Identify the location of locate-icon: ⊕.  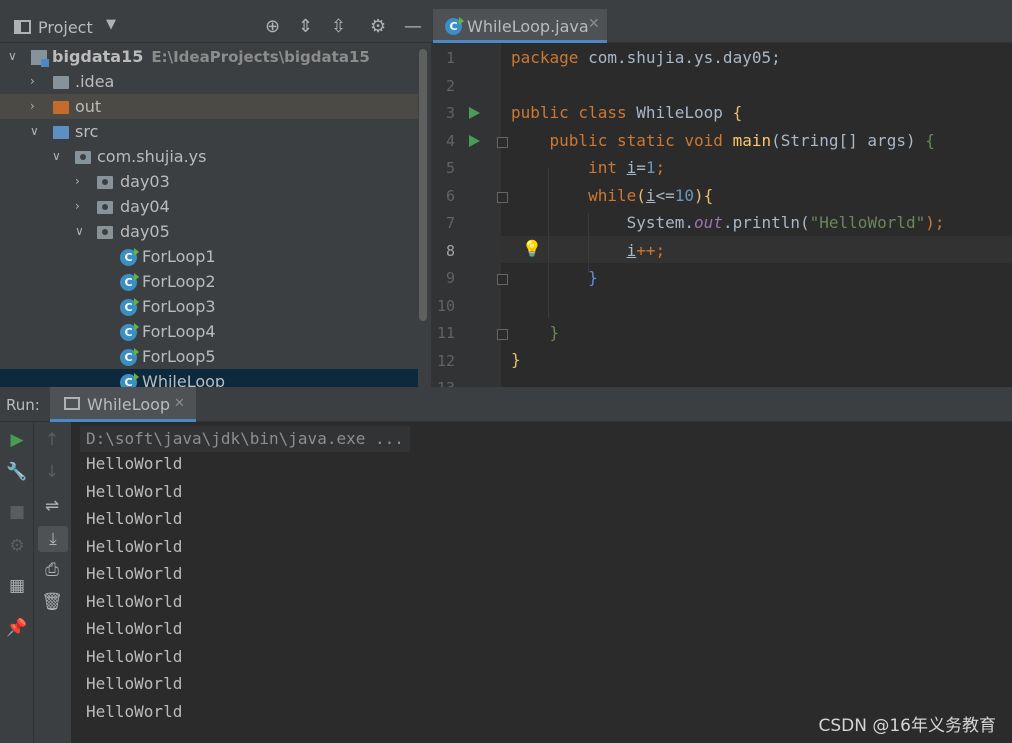
(272, 26).